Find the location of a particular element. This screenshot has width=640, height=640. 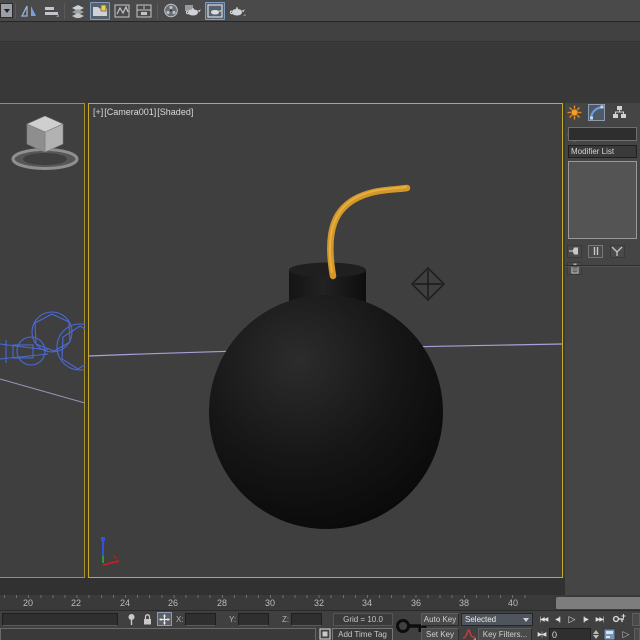

show-end-result-button is located at coordinates (596, 251).